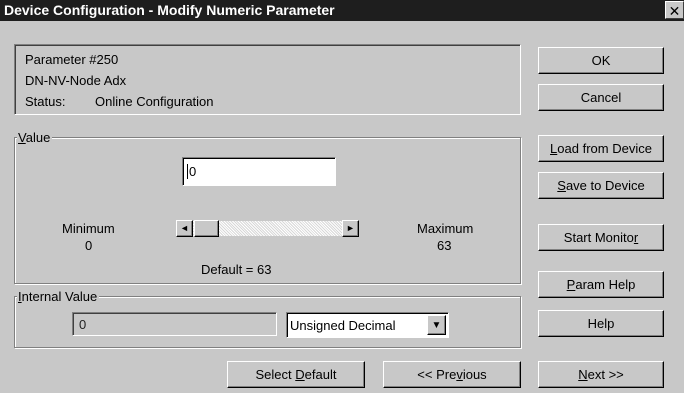 The width and height of the screenshot is (684, 393). I want to click on next-button: Next >>, so click(601, 374).